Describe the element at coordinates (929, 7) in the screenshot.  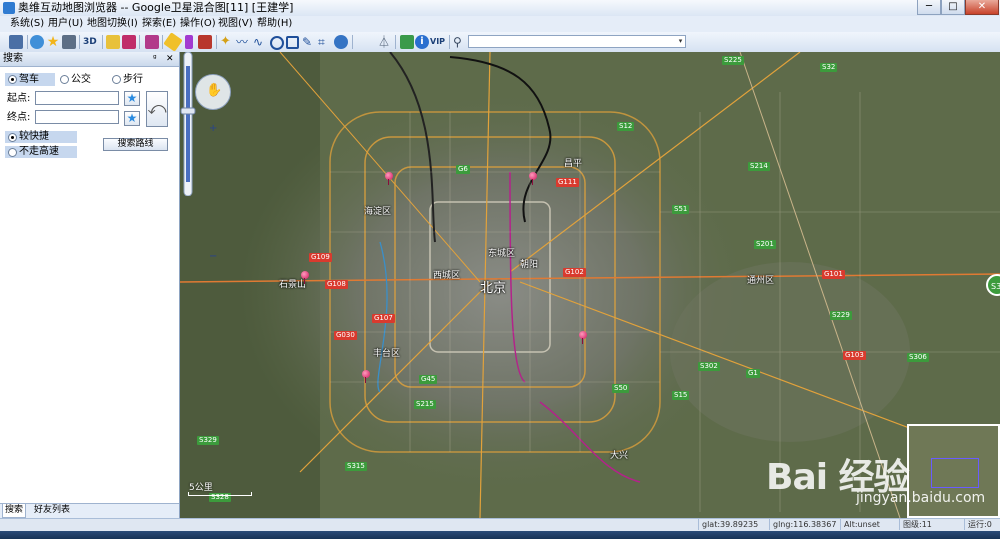
I see `minimize-button: ─` at that location.